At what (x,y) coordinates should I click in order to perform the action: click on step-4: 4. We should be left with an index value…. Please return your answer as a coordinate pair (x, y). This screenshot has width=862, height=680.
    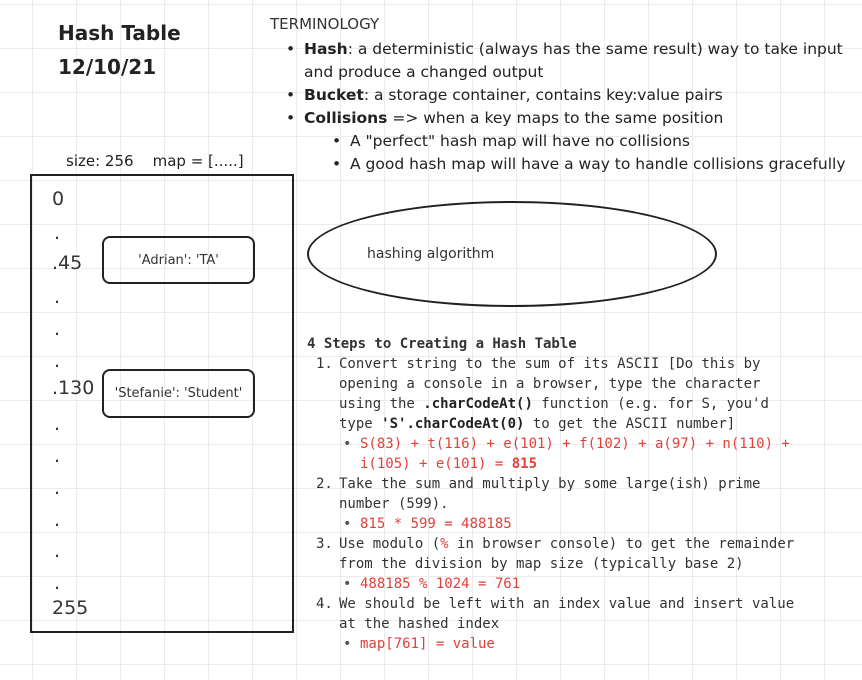
    Looking at the image, I should click on (556, 624).